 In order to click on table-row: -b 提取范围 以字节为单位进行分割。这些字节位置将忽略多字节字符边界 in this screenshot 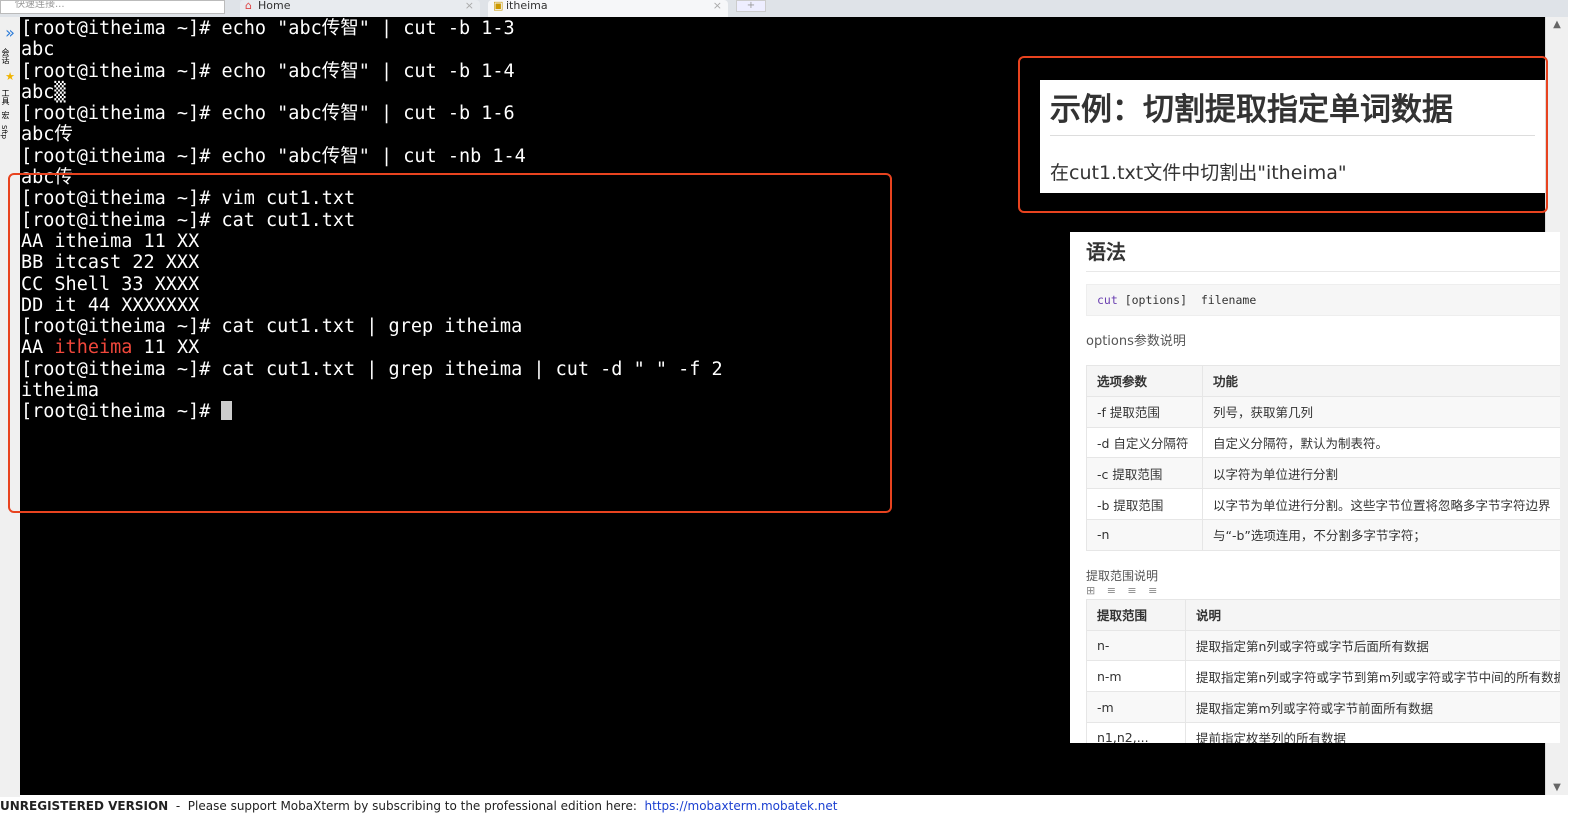, I will do `click(1323, 504)`.